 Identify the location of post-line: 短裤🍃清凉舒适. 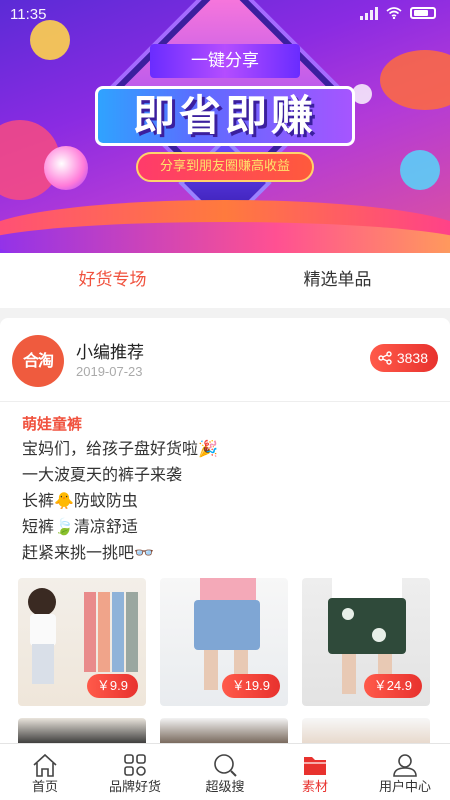
(80, 526).